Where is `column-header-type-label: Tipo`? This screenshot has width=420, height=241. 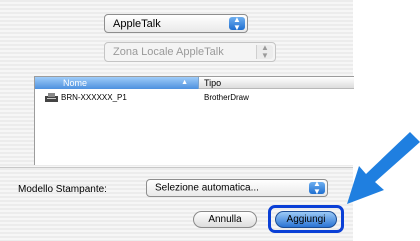
column-header-type-label: Tipo is located at coordinates (213, 83).